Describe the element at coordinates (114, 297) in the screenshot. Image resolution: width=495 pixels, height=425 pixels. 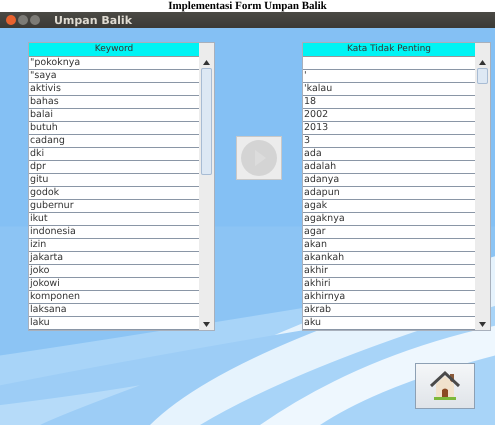
I see `list-item: komponen` at that location.